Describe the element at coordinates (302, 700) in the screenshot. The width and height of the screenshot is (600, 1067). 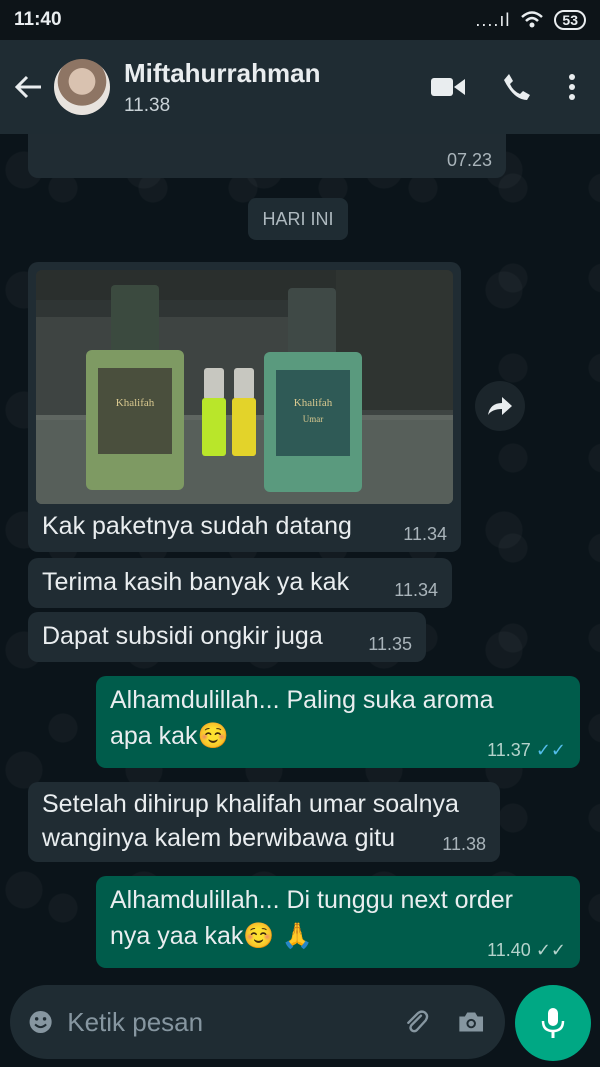
I see `message-text: Alhamdulillah... Paling suka aroma` at that location.